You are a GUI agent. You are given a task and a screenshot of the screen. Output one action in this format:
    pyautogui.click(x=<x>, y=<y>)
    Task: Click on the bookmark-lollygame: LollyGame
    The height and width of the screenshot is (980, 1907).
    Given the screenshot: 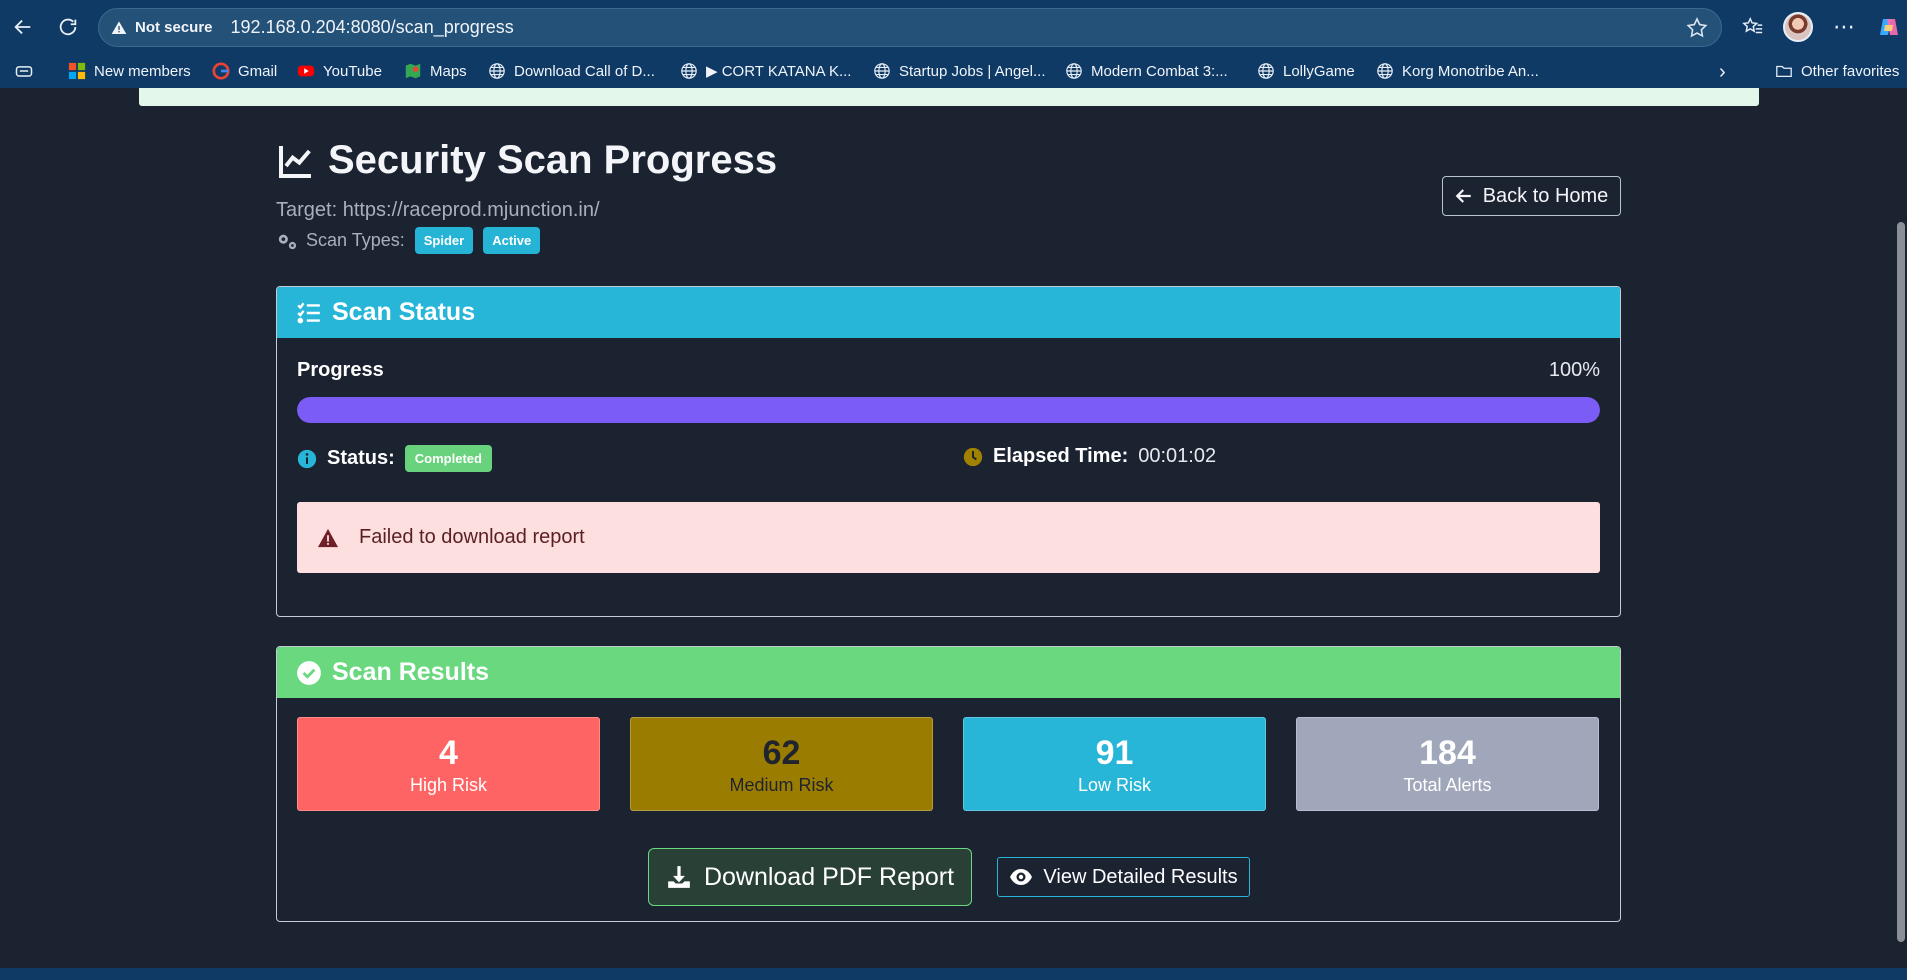 What is the action you would take?
    pyautogui.click(x=1305, y=71)
    